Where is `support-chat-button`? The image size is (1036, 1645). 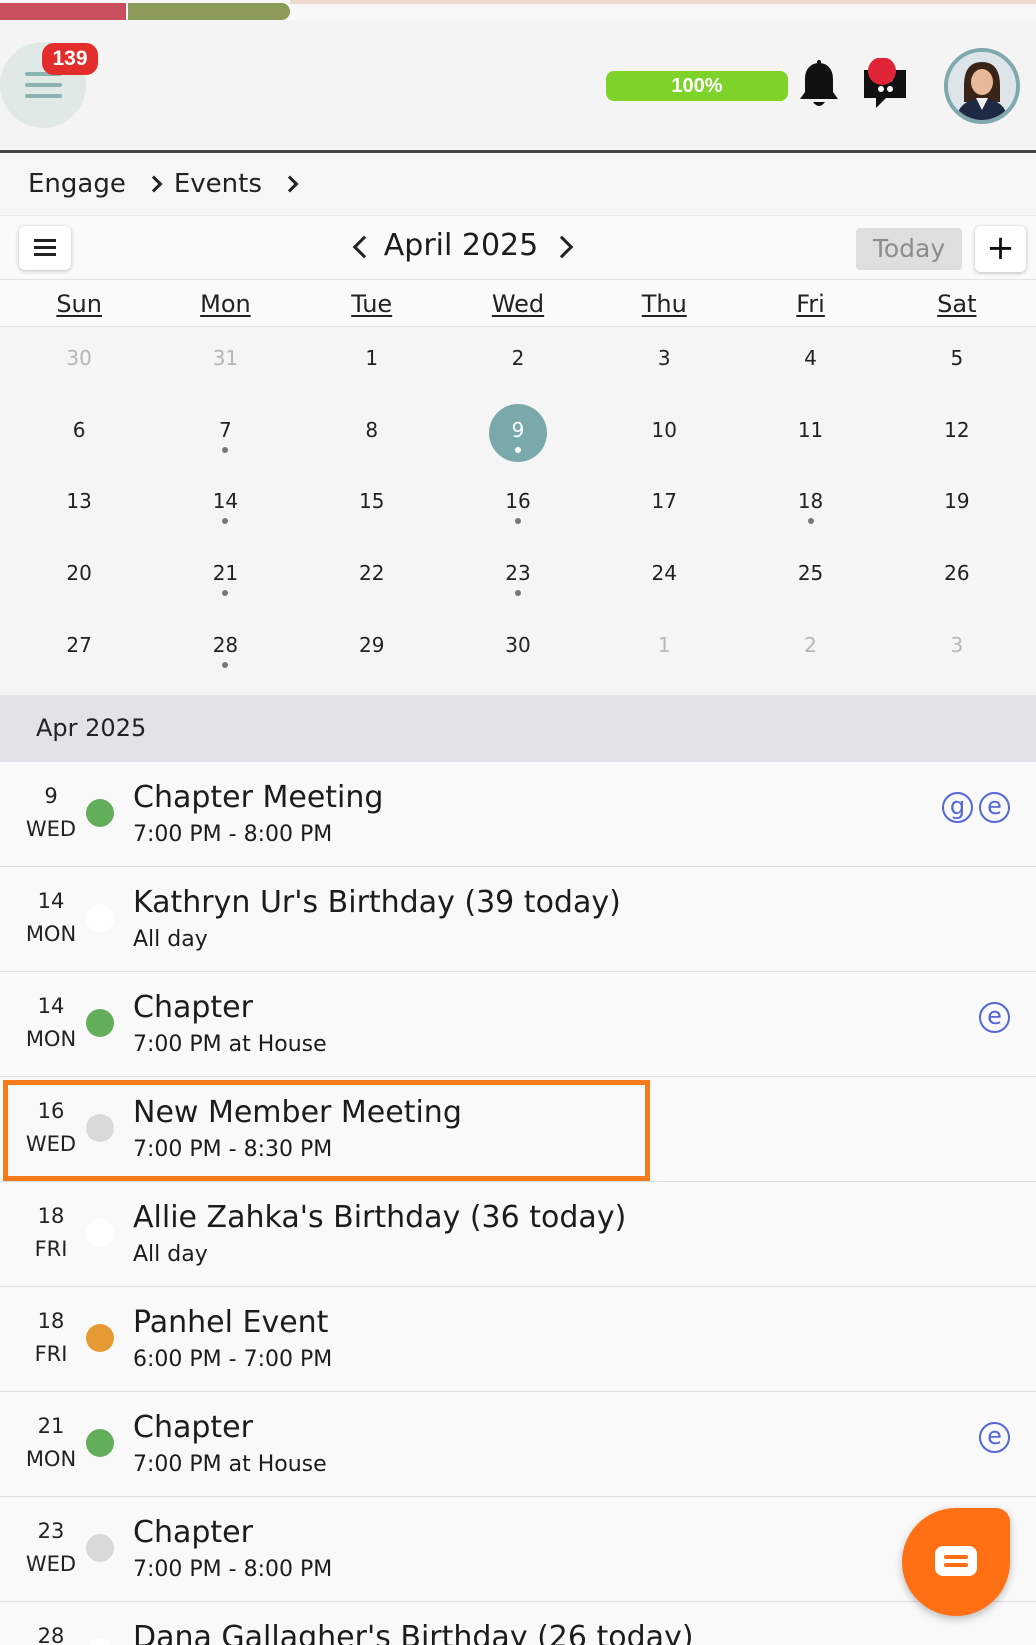 support-chat-button is located at coordinates (956, 1562).